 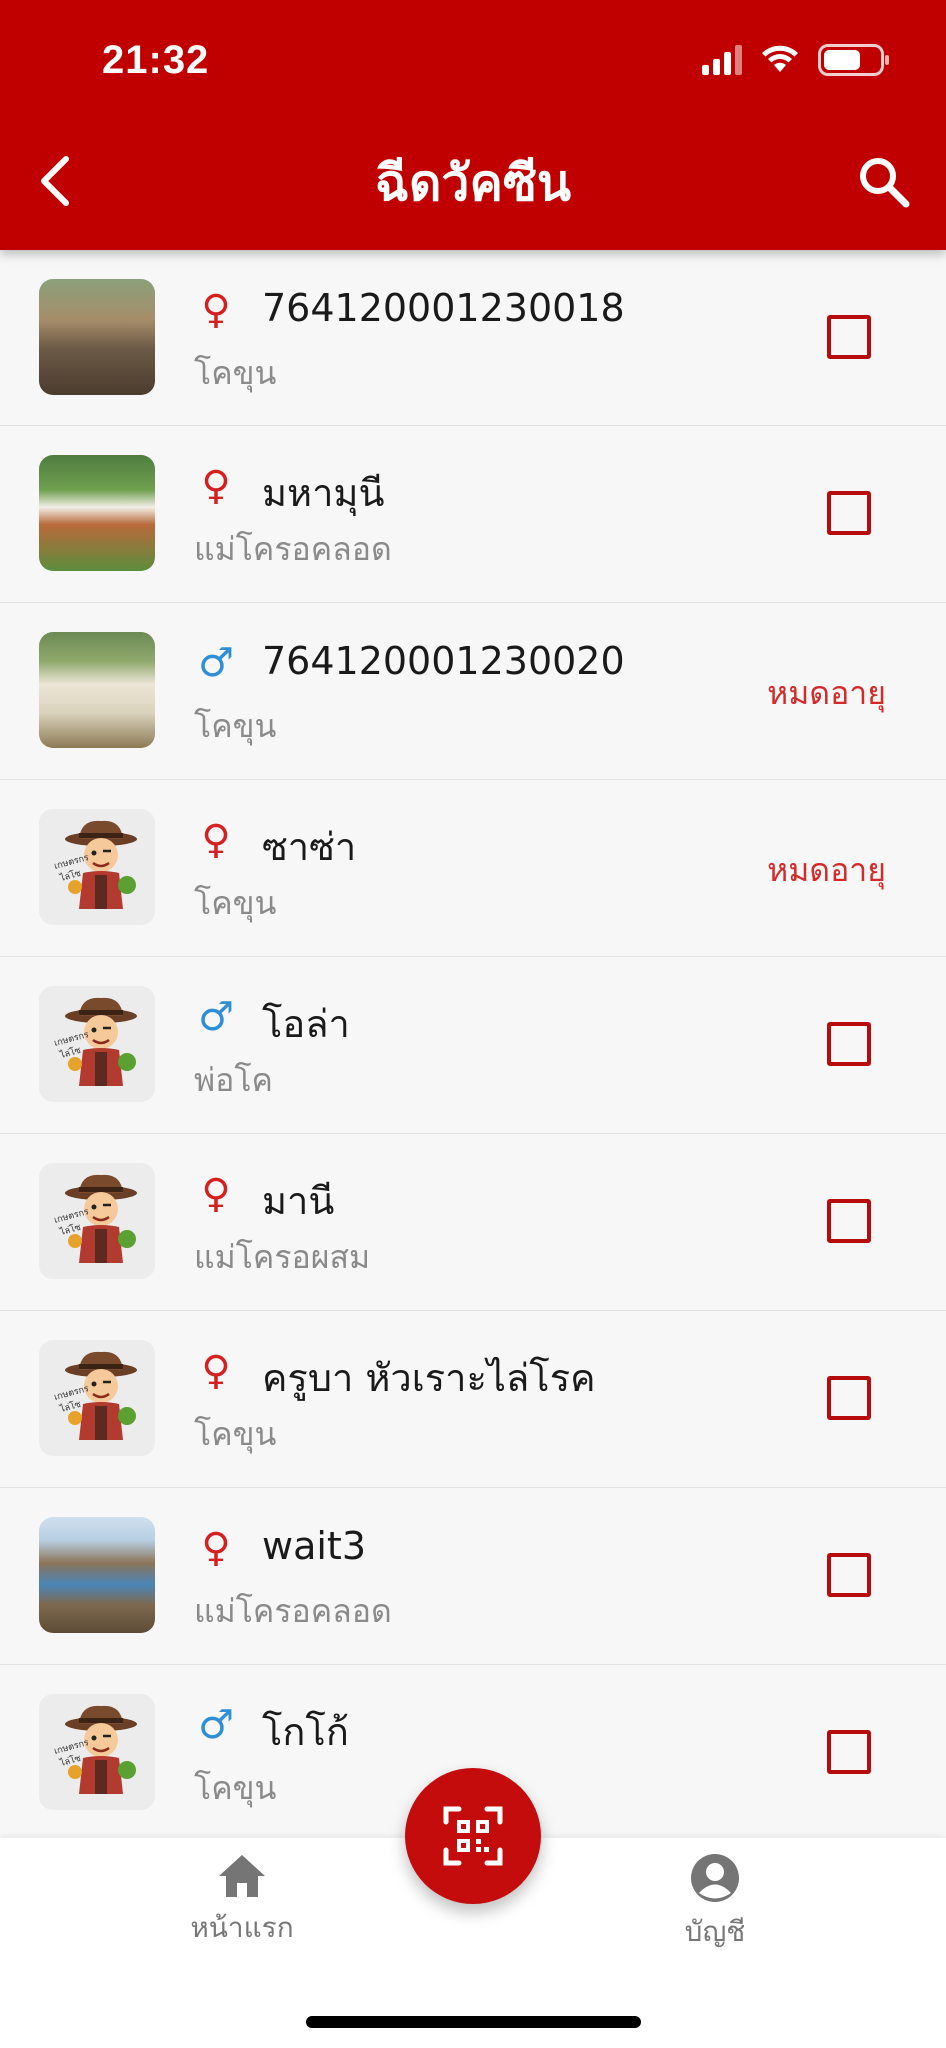 I want to click on qr-scan-icon, so click(x=473, y=1836).